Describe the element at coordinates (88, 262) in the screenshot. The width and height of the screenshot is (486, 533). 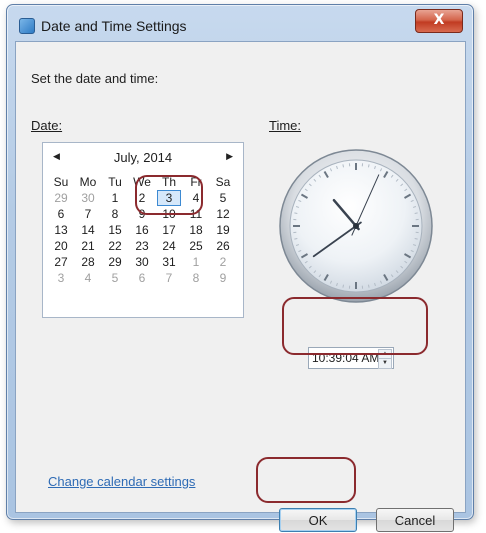
I see `calendar-day: 28` at that location.